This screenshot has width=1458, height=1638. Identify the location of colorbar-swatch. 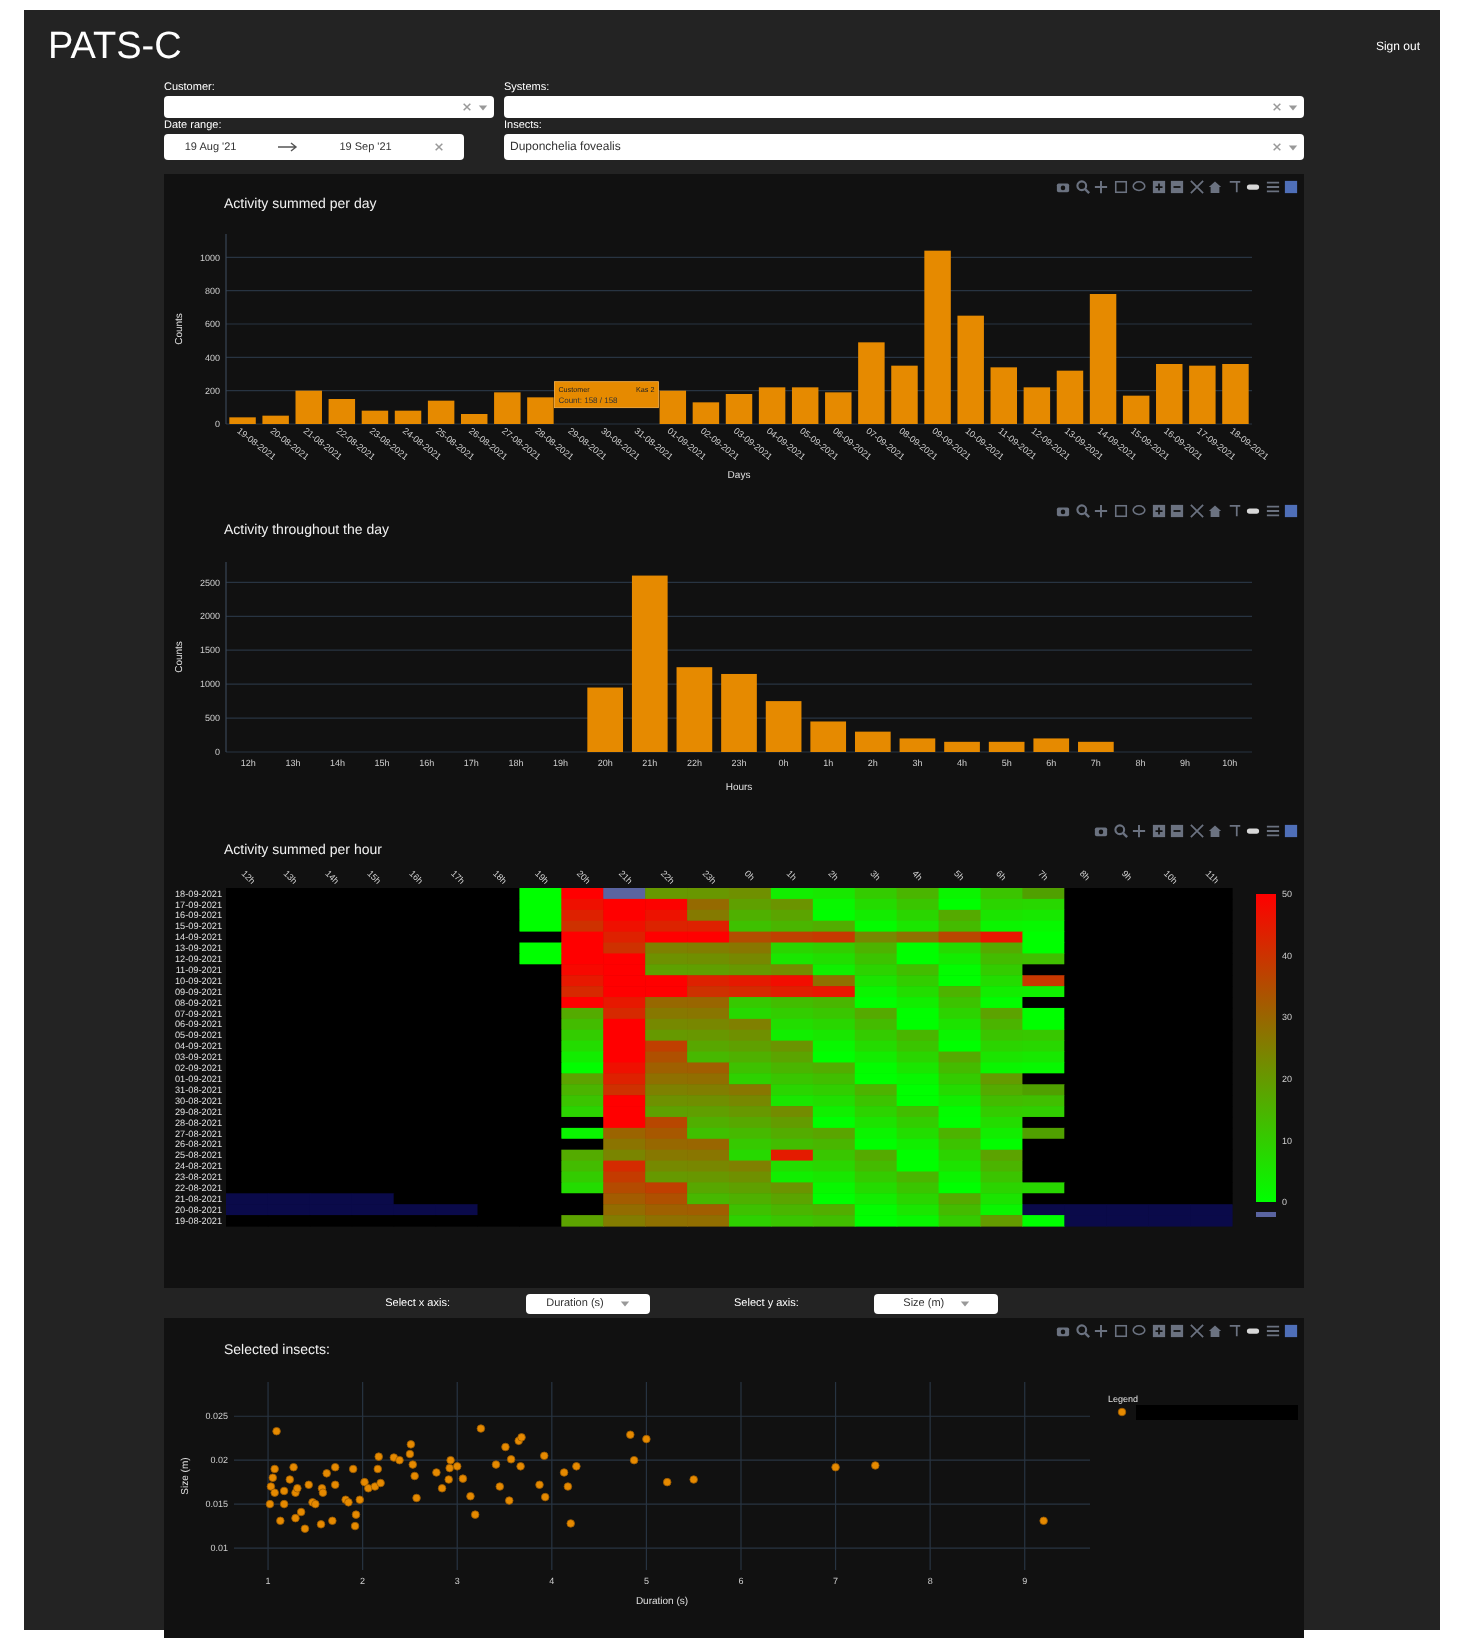
(1266, 1214).